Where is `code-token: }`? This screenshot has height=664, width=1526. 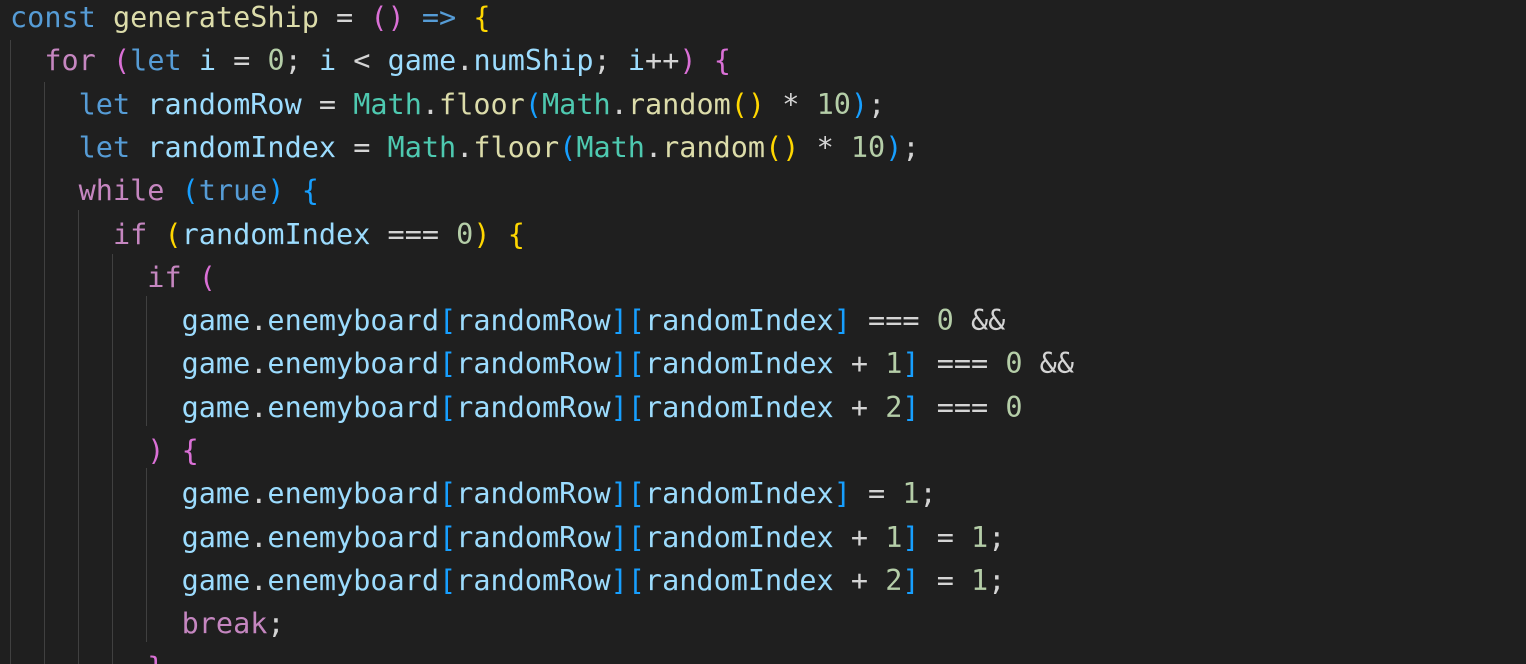 code-token: } is located at coordinates (155, 657).